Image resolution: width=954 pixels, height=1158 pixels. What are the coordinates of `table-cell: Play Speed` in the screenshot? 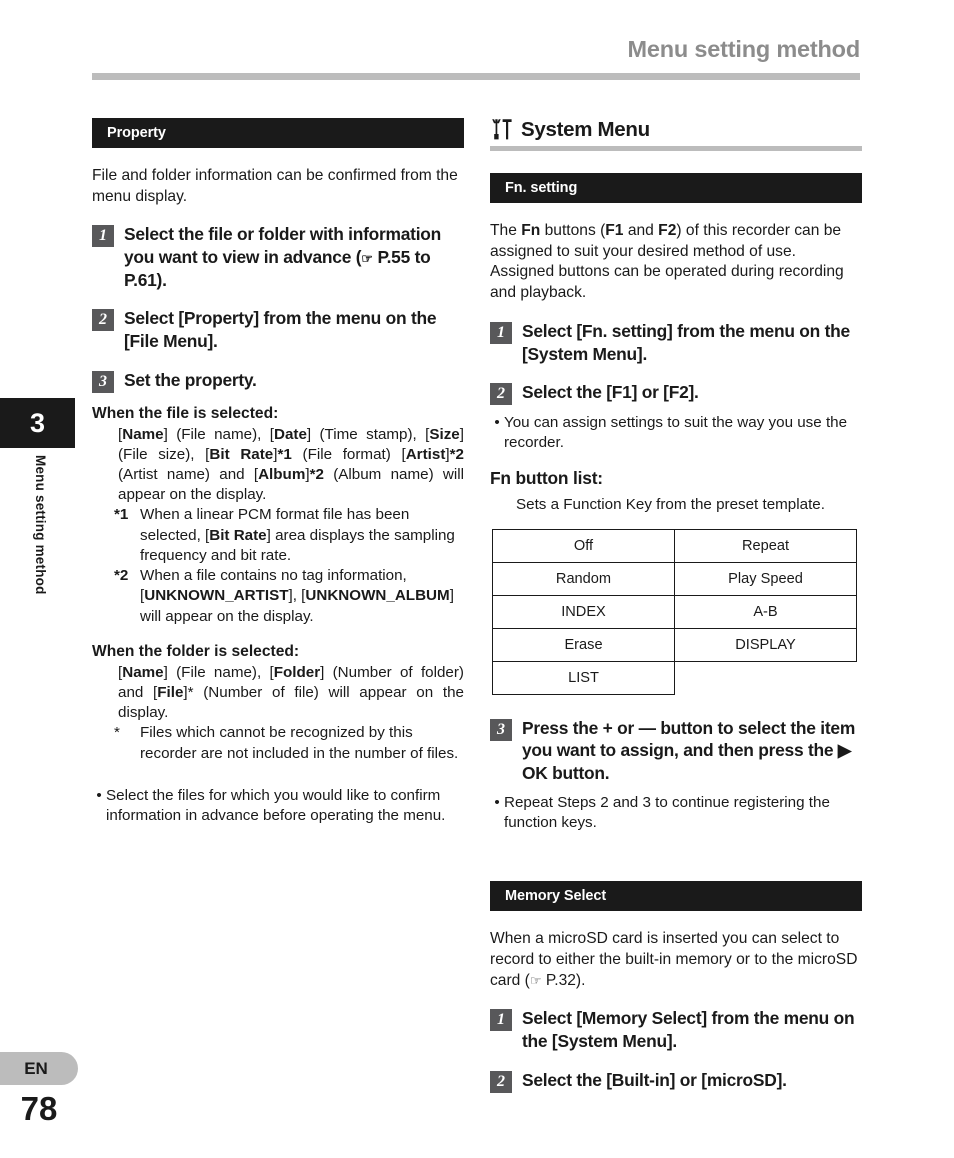 It's located at (765, 578).